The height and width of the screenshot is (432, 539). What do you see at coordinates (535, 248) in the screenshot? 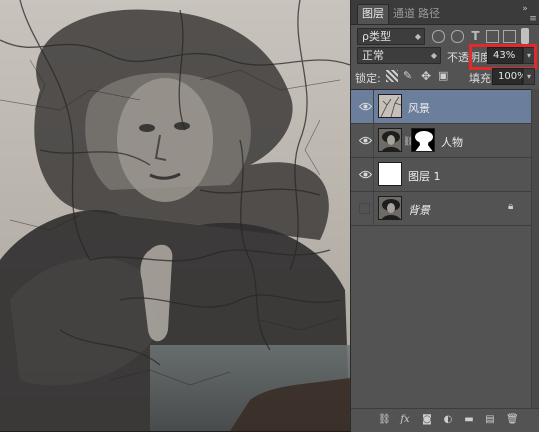
I see `layers-scrollbar` at bounding box center [535, 248].